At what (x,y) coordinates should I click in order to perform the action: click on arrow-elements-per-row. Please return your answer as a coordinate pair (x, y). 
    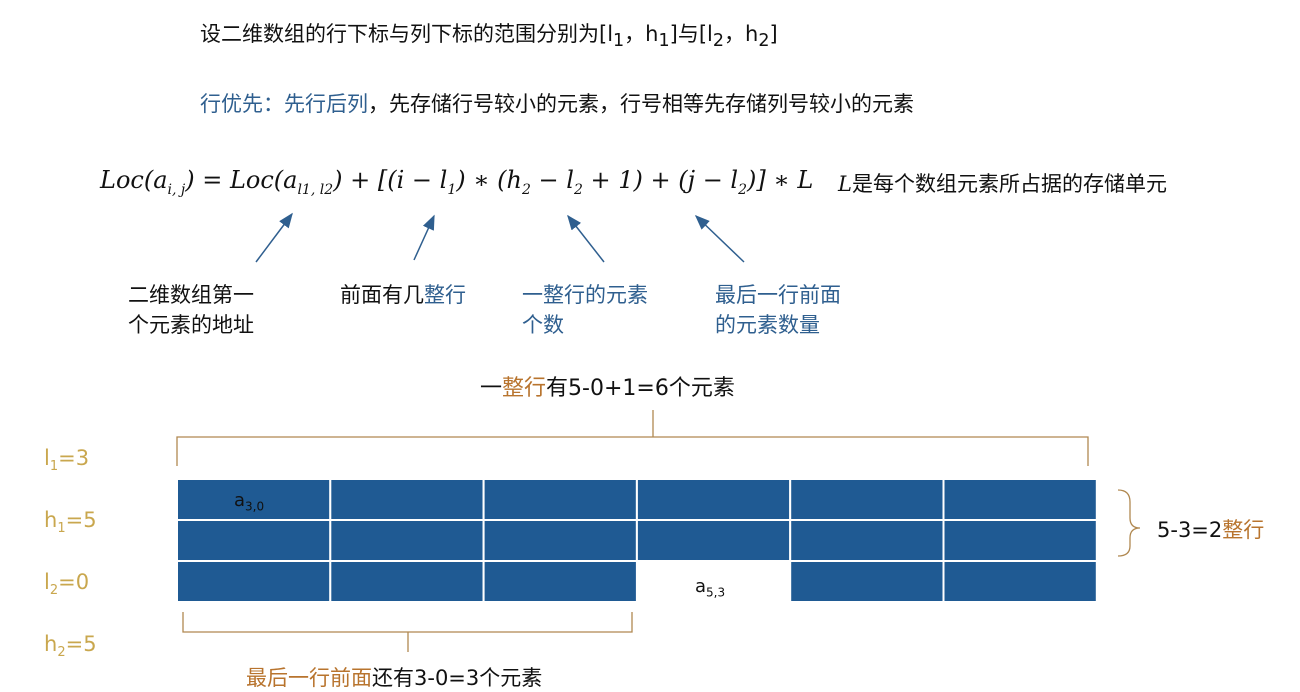
    Looking at the image, I should click on (586, 238).